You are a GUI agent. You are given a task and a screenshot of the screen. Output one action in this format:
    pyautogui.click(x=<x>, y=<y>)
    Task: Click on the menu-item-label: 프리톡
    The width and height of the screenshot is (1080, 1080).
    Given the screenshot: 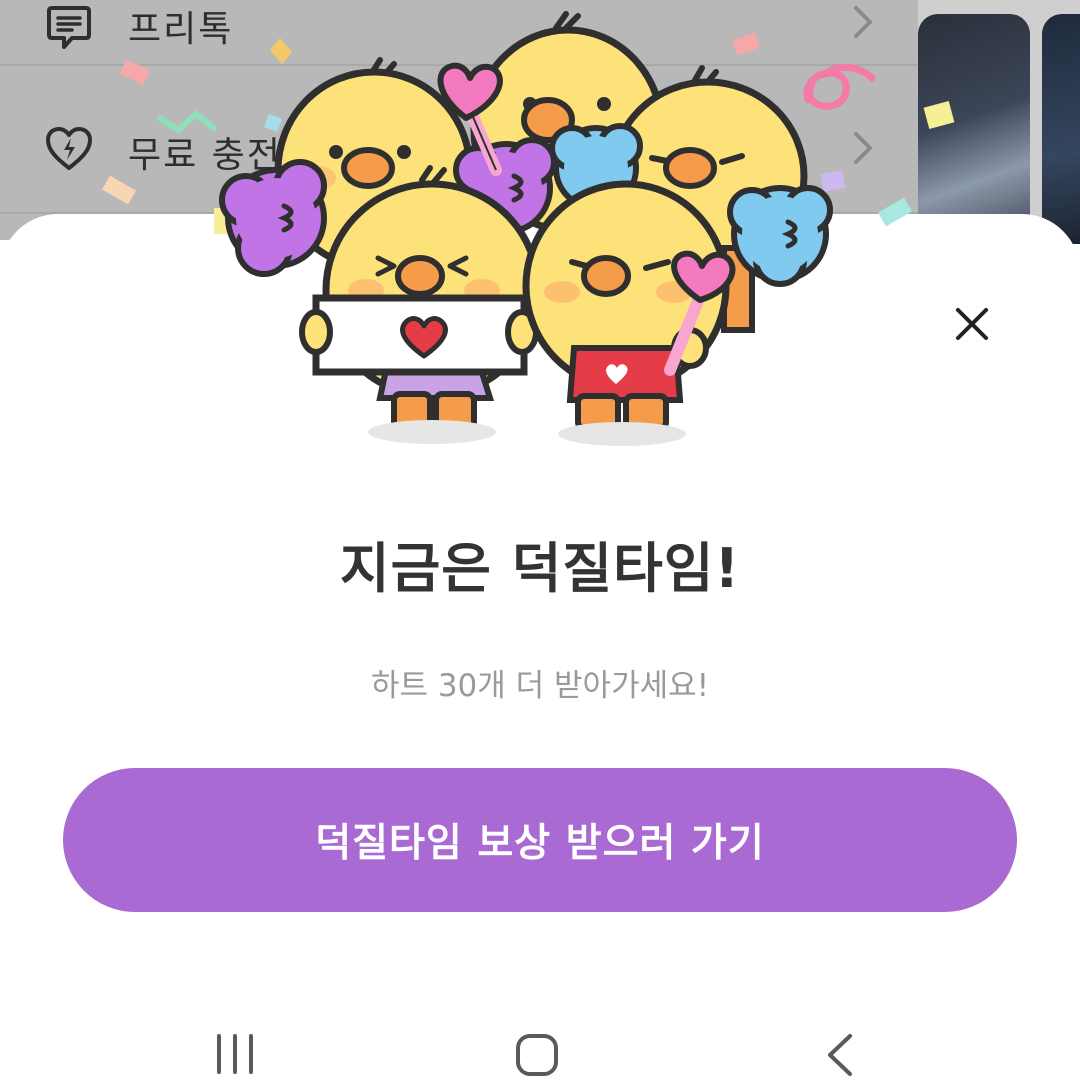 What is the action you would take?
    pyautogui.click(x=181, y=29)
    